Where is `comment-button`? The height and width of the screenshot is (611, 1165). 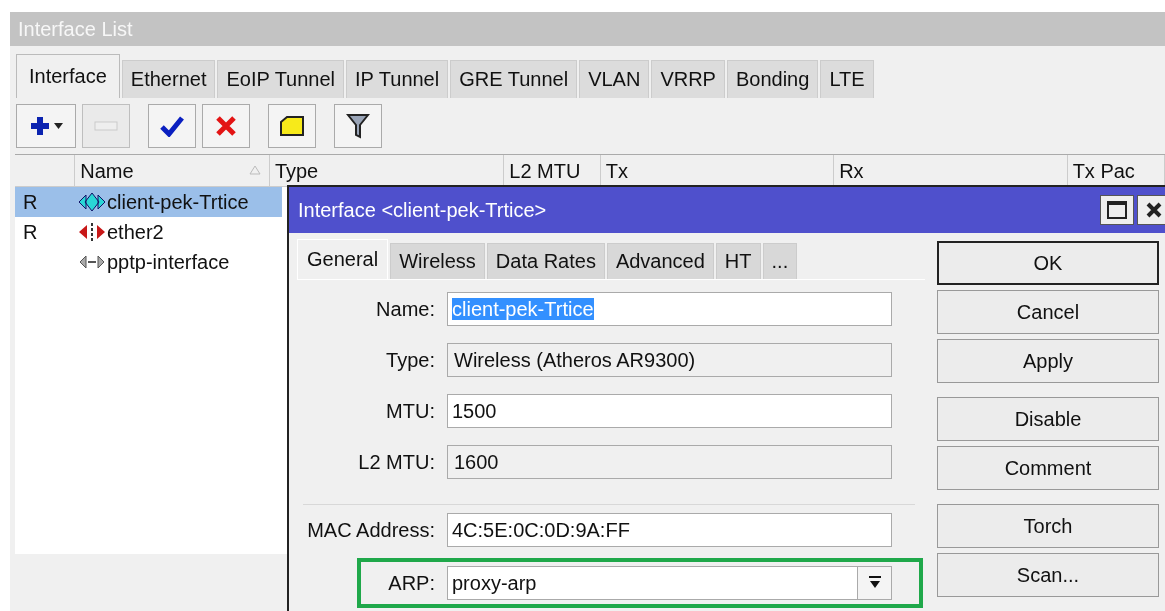 comment-button is located at coordinates (292, 126).